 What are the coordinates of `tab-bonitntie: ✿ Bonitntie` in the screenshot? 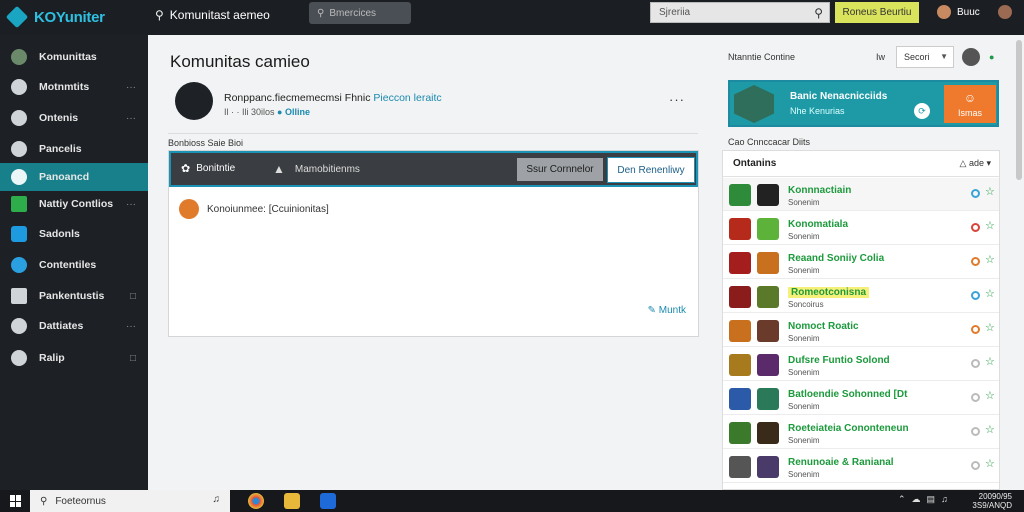 It's located at (208, 168).